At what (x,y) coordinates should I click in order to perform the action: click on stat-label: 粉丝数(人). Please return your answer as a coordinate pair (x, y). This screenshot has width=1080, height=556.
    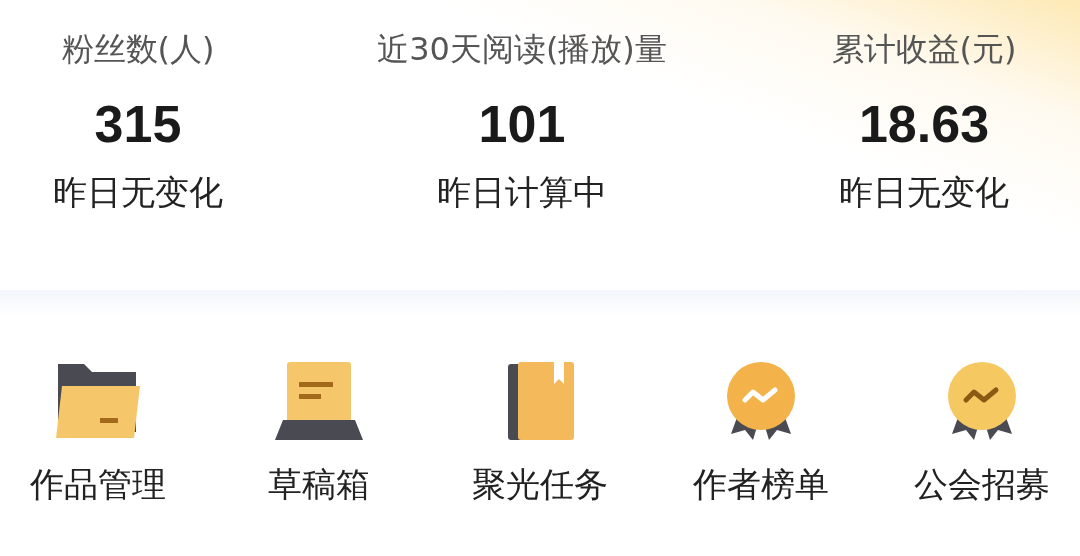
    Looking at the image, I should click on (138, 49).